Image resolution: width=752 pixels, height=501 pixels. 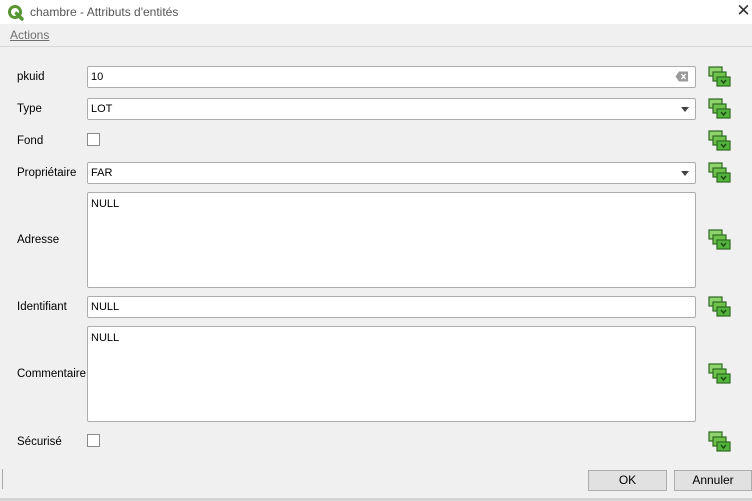 I want to click on proprietaire-label: Propriétaire, so click(x=47, y=173).